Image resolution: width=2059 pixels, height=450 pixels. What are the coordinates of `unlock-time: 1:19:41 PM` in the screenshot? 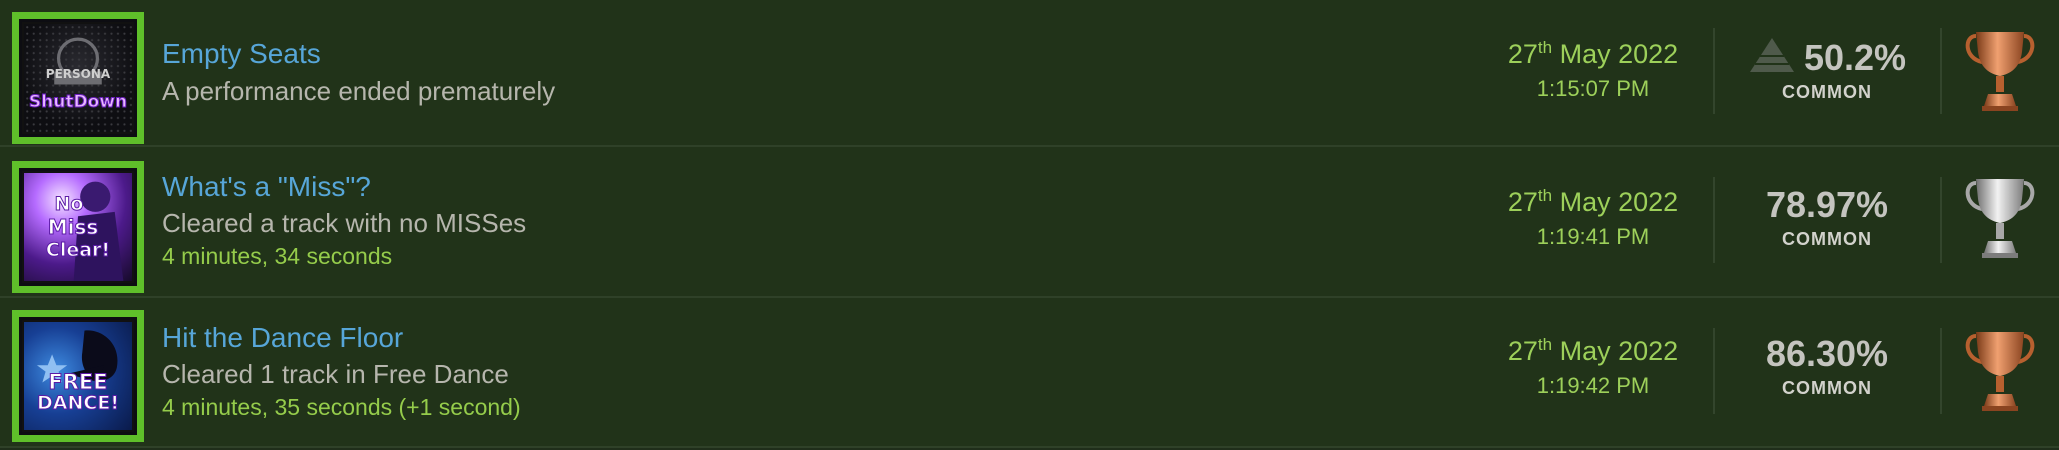 It's located at (1593, 236).